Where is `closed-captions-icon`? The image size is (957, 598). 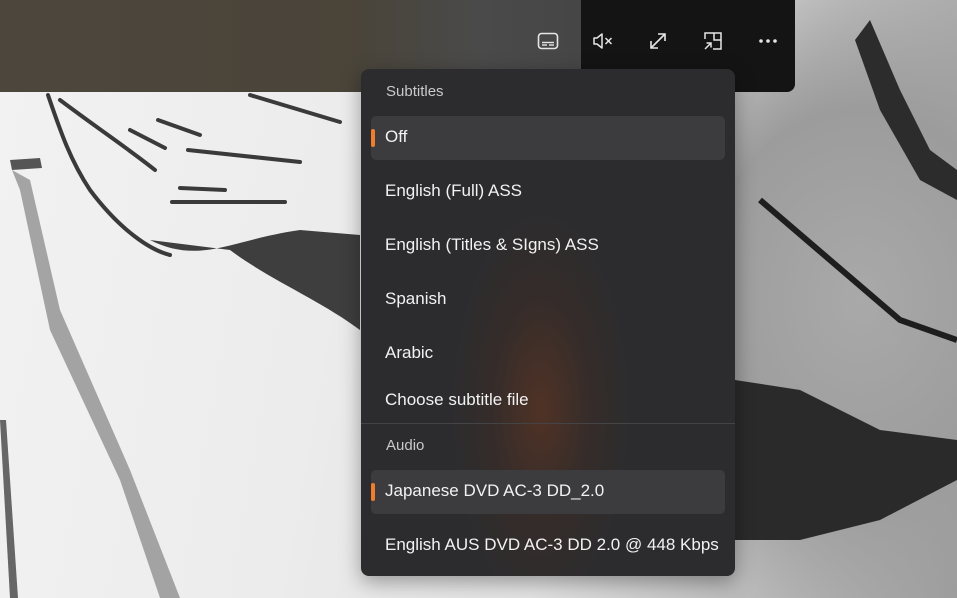 closed-captions-icon is located at coordinates (548, 41).